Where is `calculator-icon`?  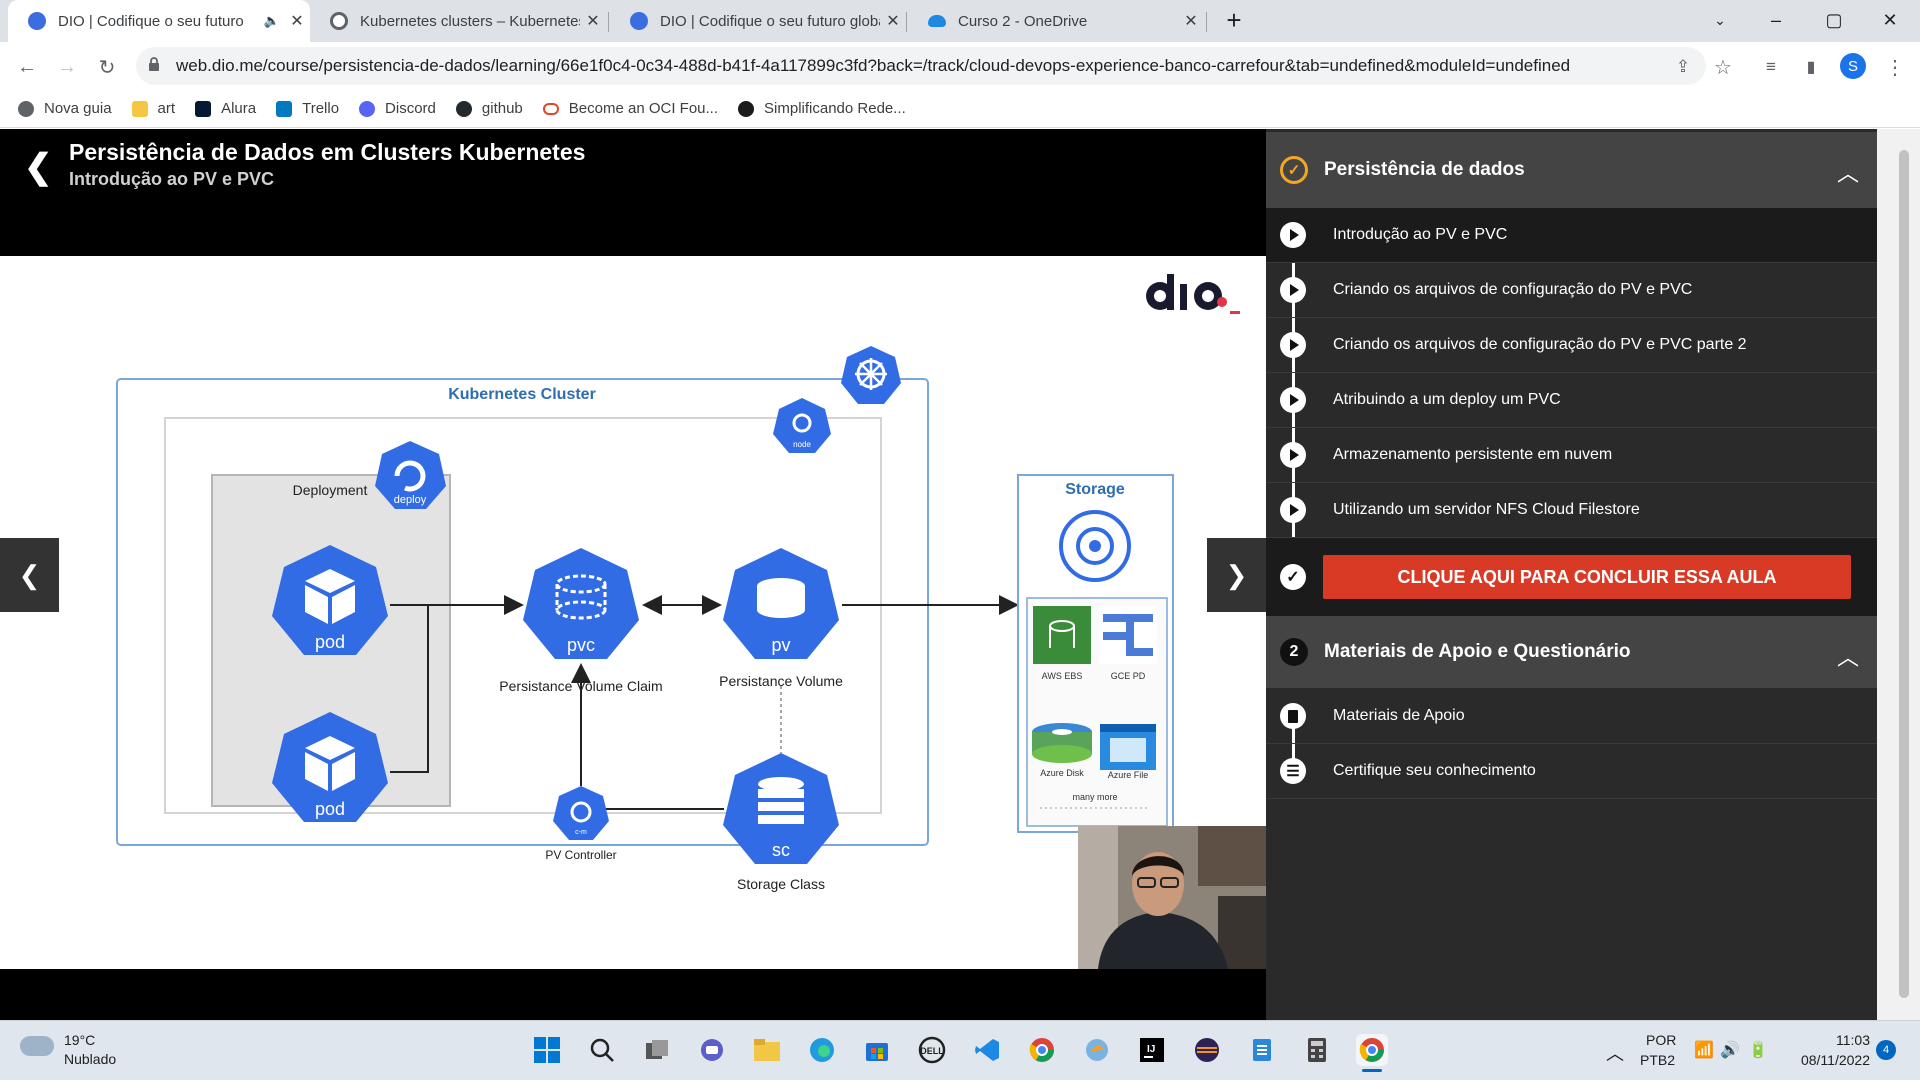 calculator-icon is located at coordinates (1317, 1050).